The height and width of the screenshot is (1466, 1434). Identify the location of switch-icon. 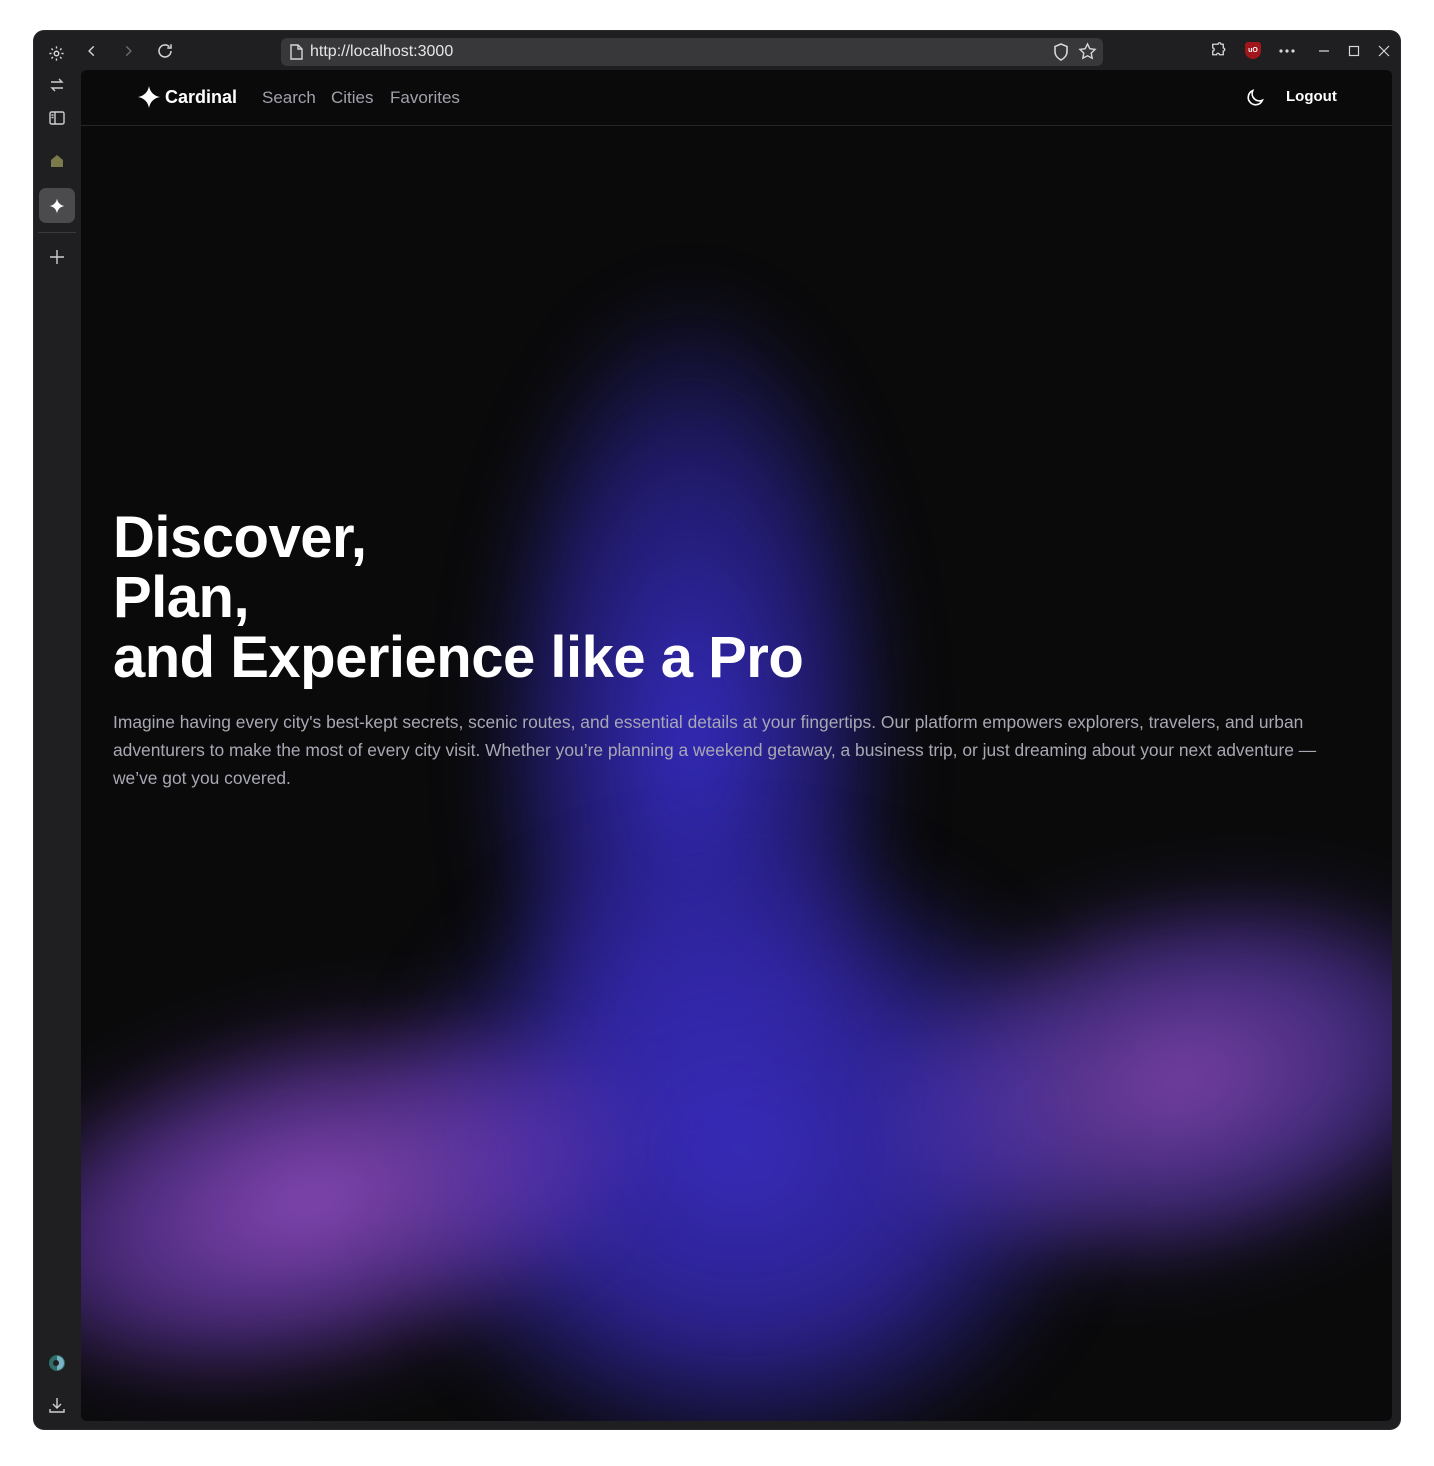
(57, 85).